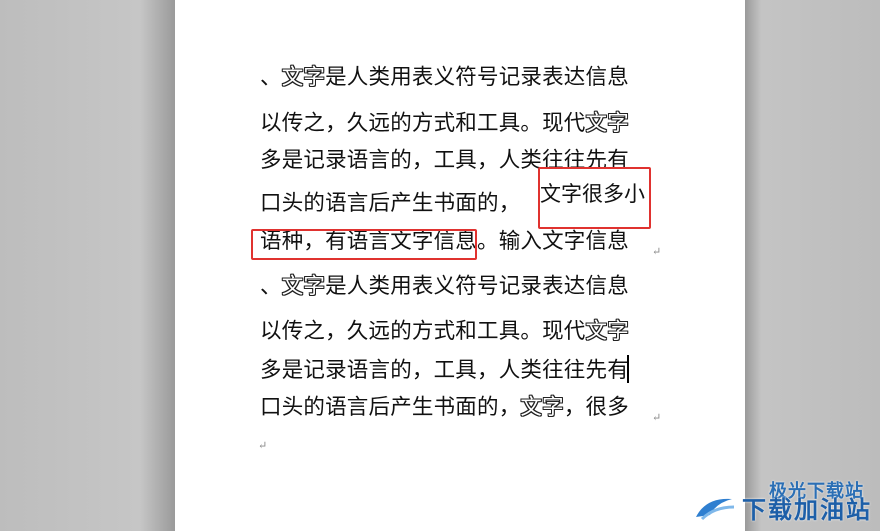  Describe the element at coordinates (594, 198) in the screenshot. I see `highlight-box-textbox` at that location.